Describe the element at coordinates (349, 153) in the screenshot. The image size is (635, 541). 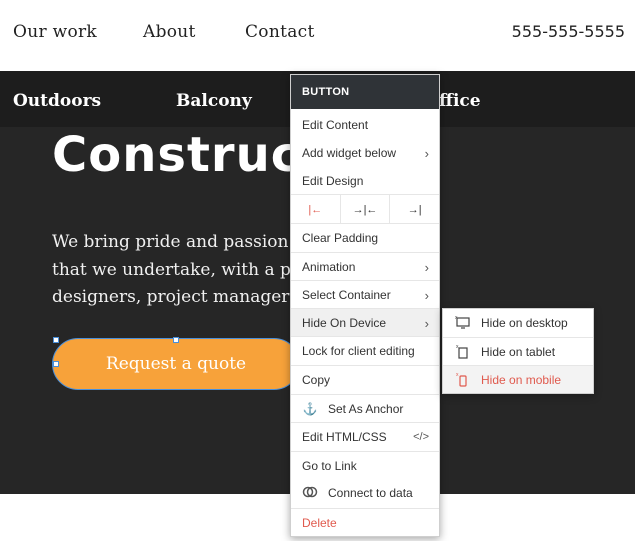
I see `menu-item-label: Add widget below` at that location.